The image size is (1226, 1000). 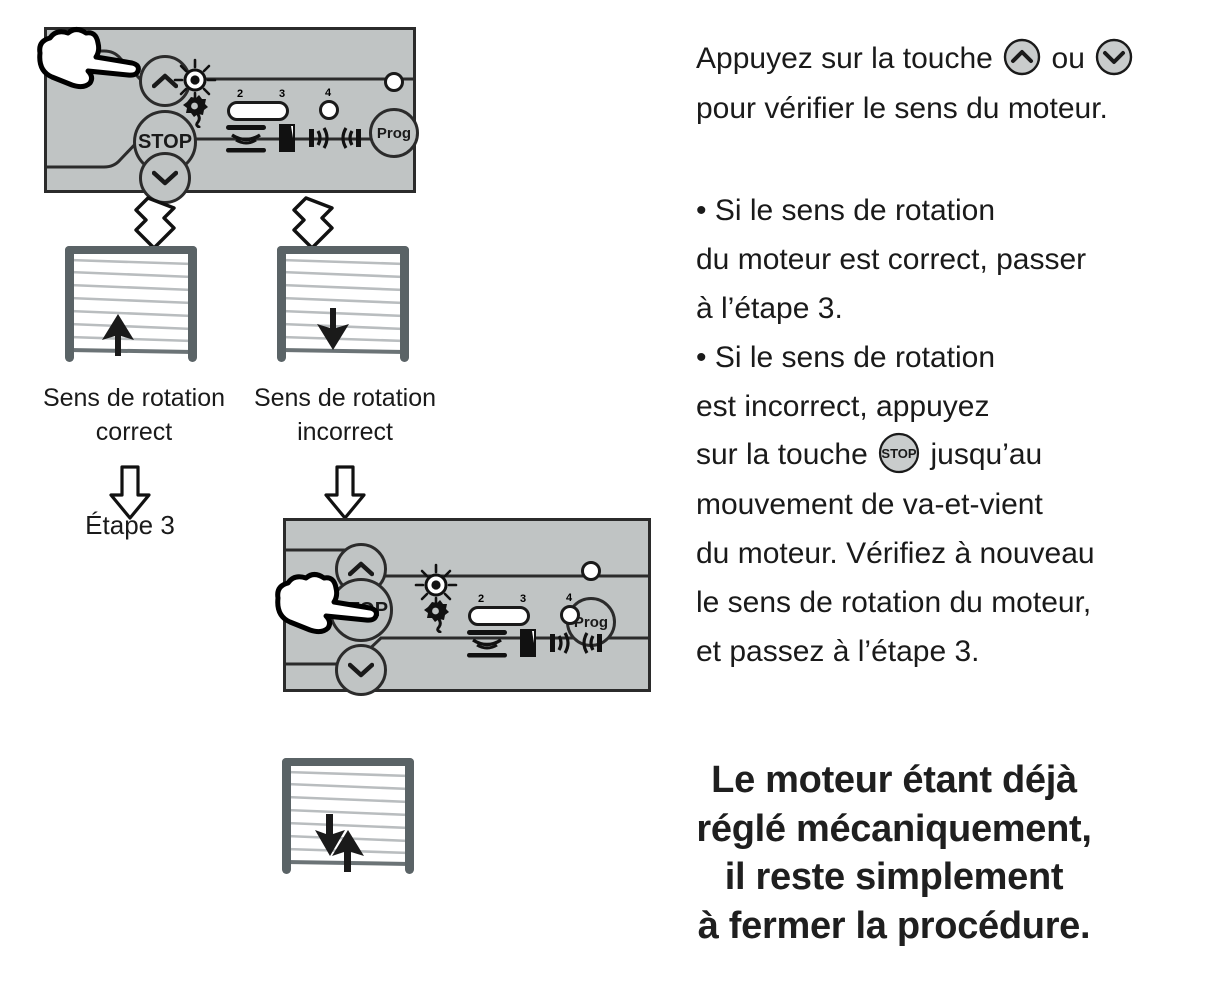 What do you see at coordinates (345, 398) in the screenshot?
I see `caption-incorrect-line1: Sens de rotation` at bounding box center [345, 398].